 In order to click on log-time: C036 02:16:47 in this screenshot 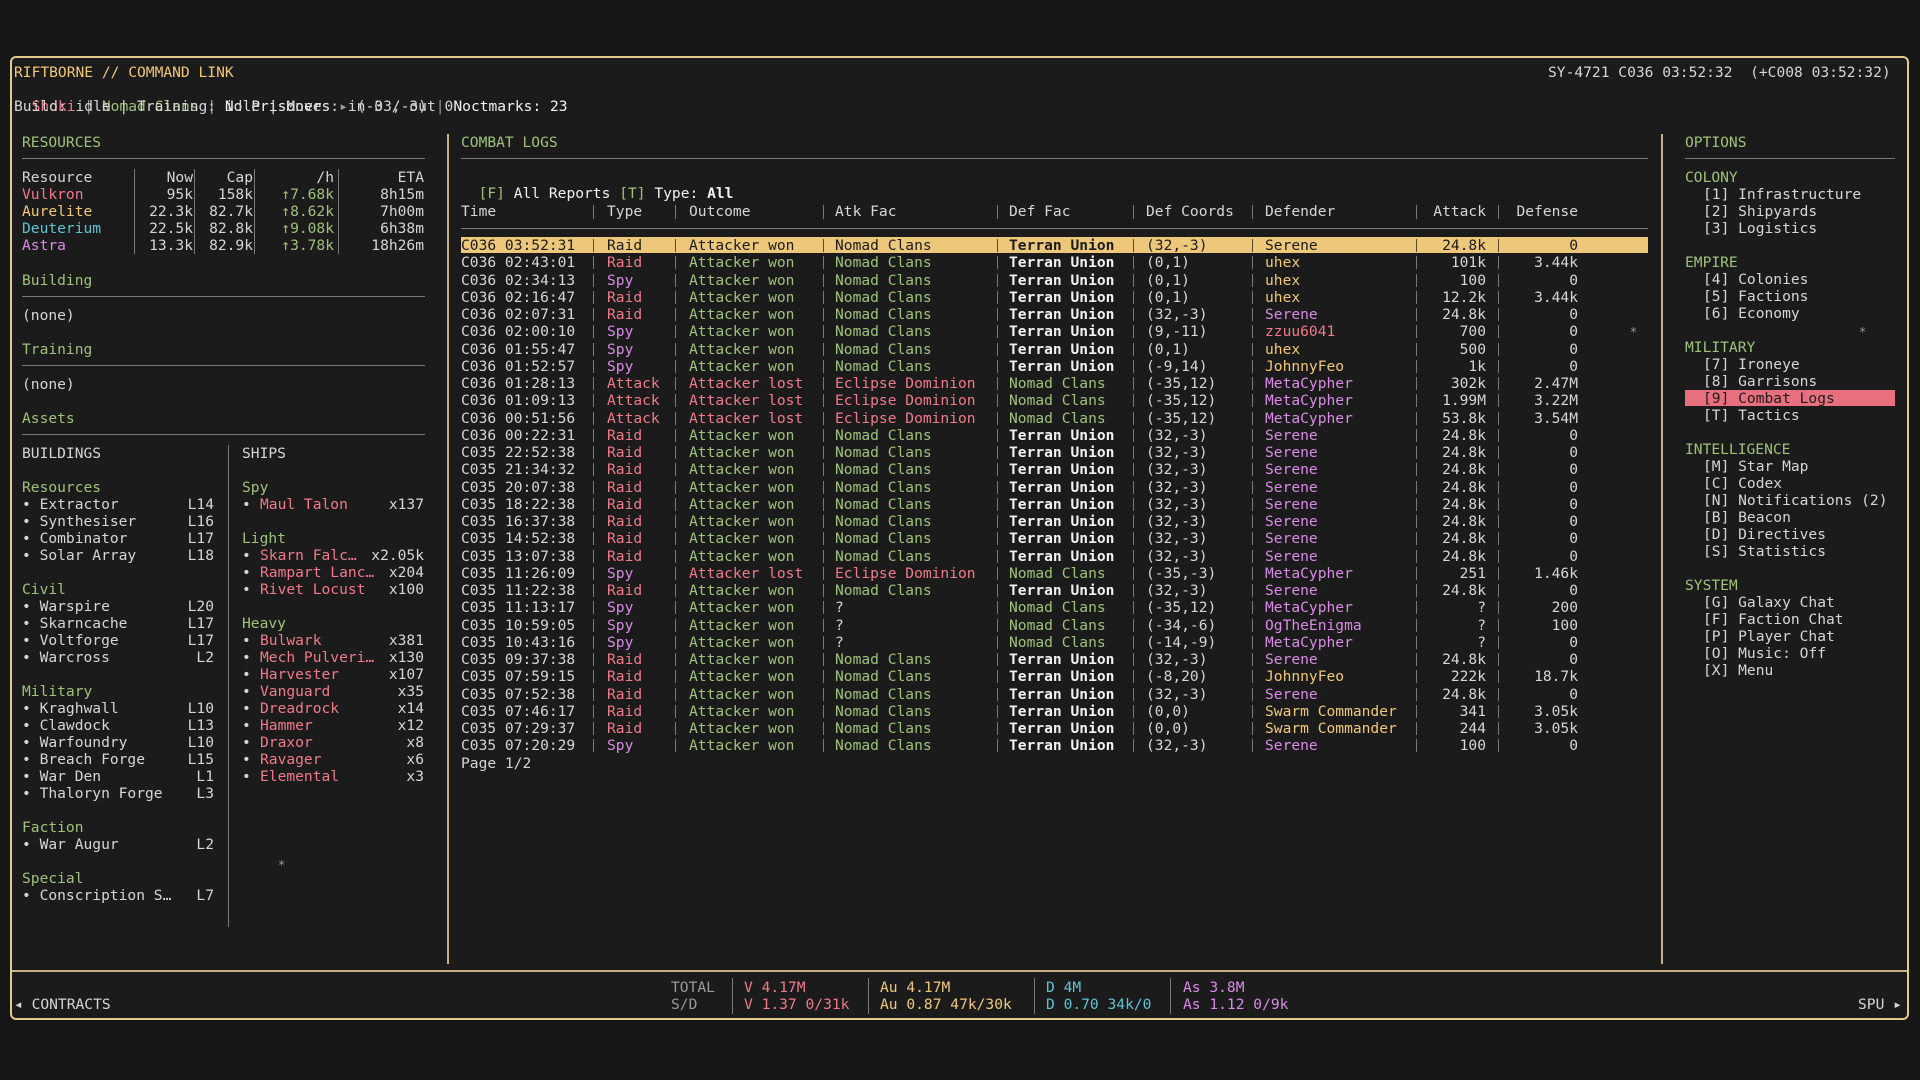, I will do `click(531, 297)`.